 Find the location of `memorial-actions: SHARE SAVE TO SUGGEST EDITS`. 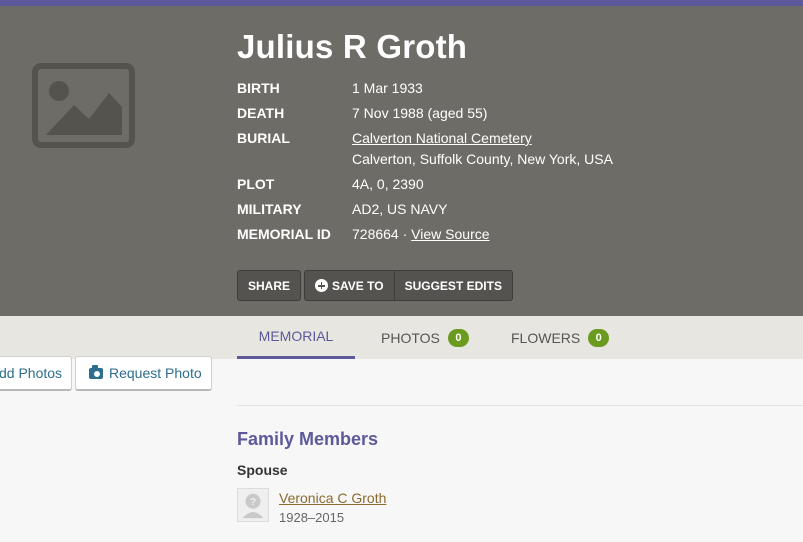

memorial-actions: SHARE SAVE TO SUGGEST EDITS is located at coordinates (375, 285).